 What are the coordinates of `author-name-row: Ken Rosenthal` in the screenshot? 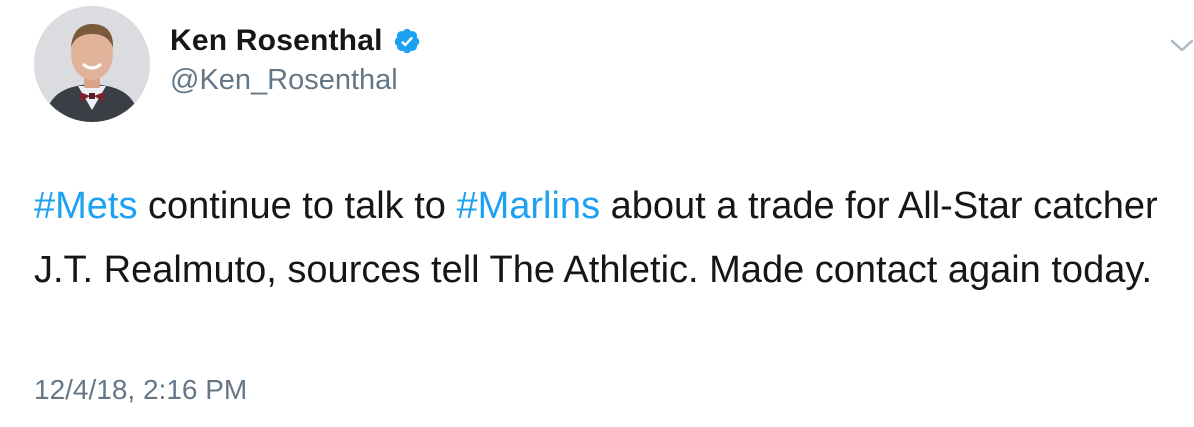 It's located at (295, 41).